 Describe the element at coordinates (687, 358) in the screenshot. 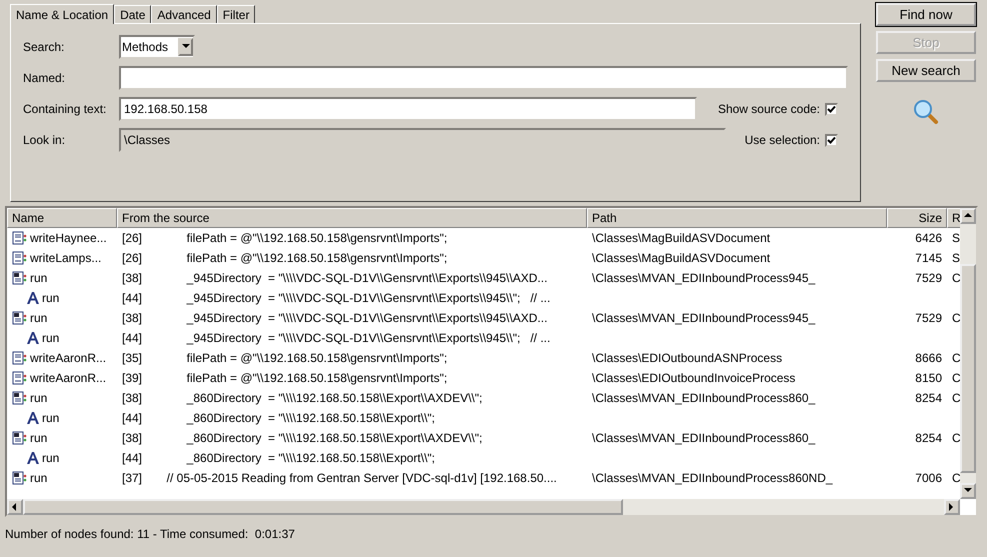

I see `path-cell: \Classes\EDIOutboundASNProcess` at that location.